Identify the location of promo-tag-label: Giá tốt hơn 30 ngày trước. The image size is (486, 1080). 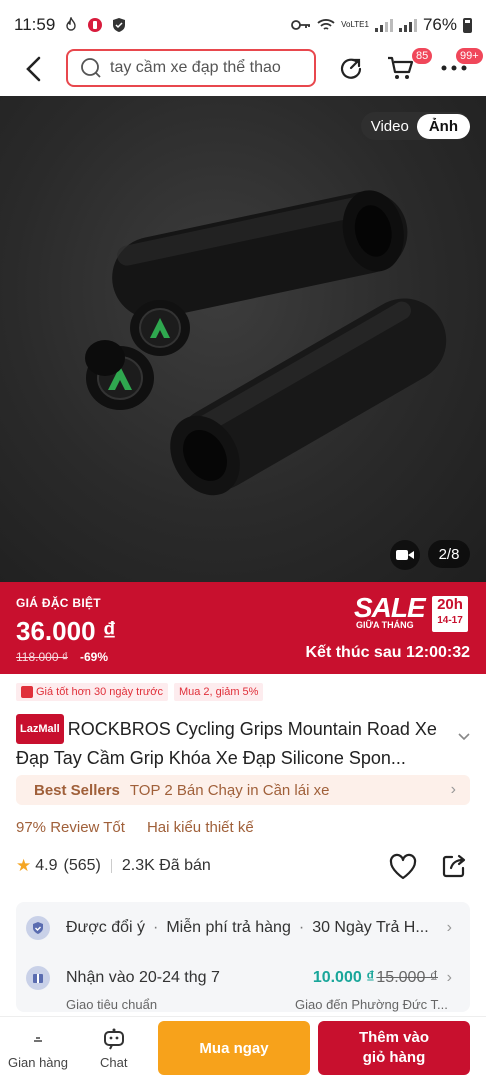
(99, 692).